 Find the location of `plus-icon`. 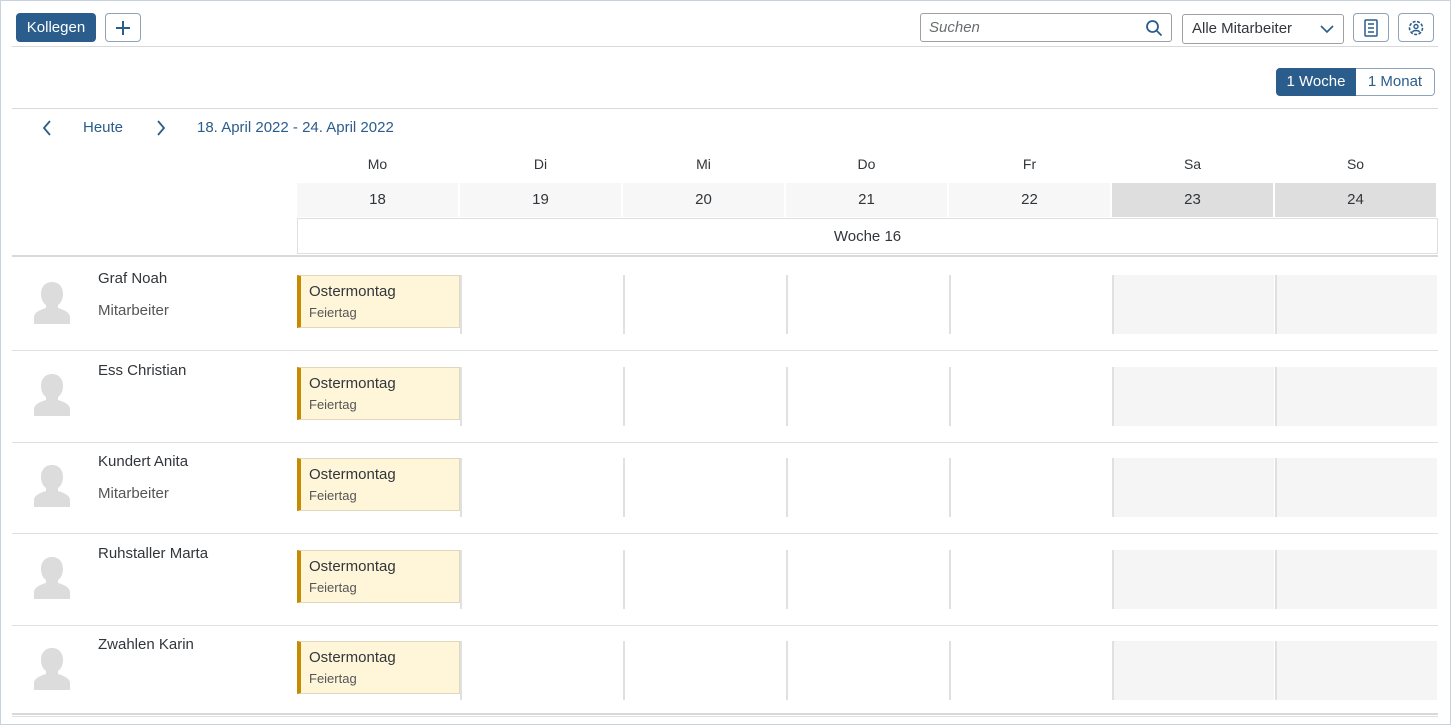

plus-icon is located at coordinates (123, 27).